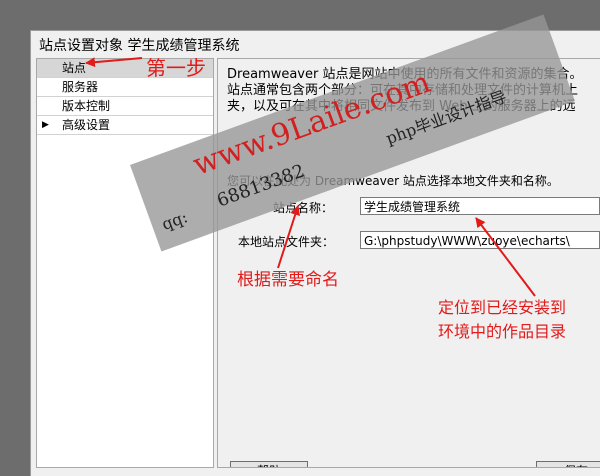  What do you see at coordinates (86, 106) in the screenshot?
I see `sidebar-item-label: 版本控制` at bounding box center [86, 106].